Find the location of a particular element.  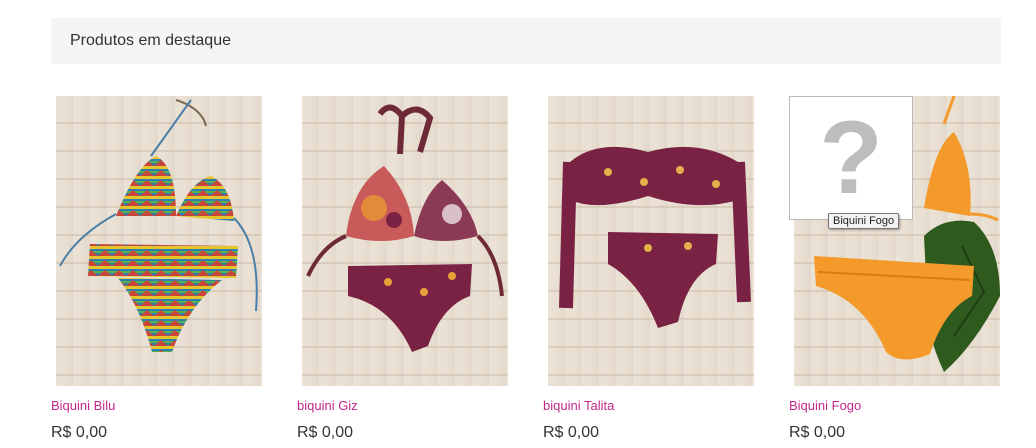

product-name-link: biquini Giz is located at coordinates (327, 405).